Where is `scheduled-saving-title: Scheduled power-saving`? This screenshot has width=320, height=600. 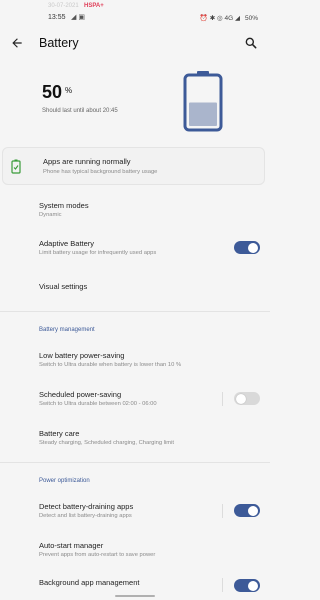 scheduled-saving-title: Scheduled power-saving is located at coordinates (80, 394).